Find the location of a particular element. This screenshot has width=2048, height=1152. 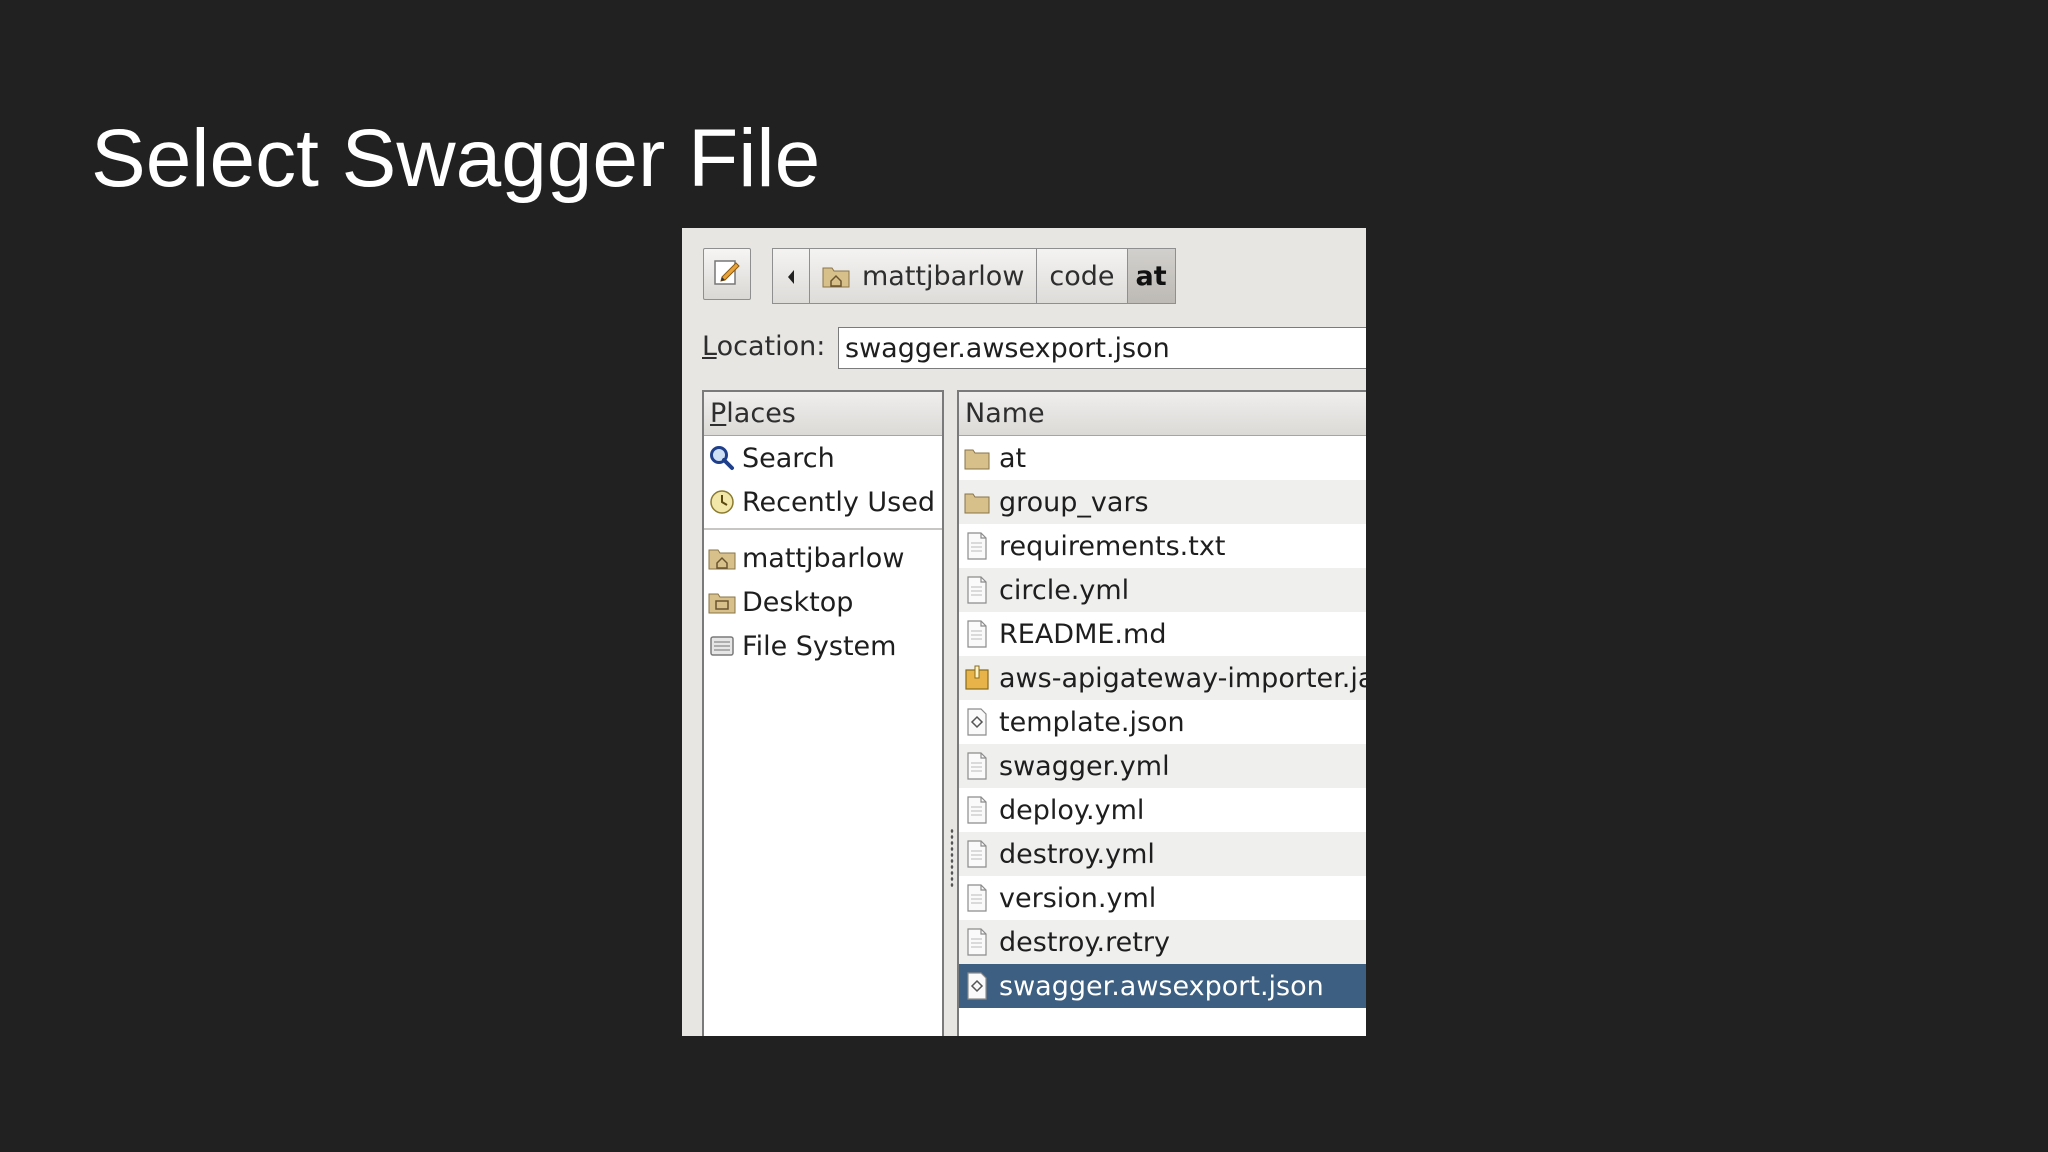

place-item-label: Desktop is located at coordinates (798, 602).